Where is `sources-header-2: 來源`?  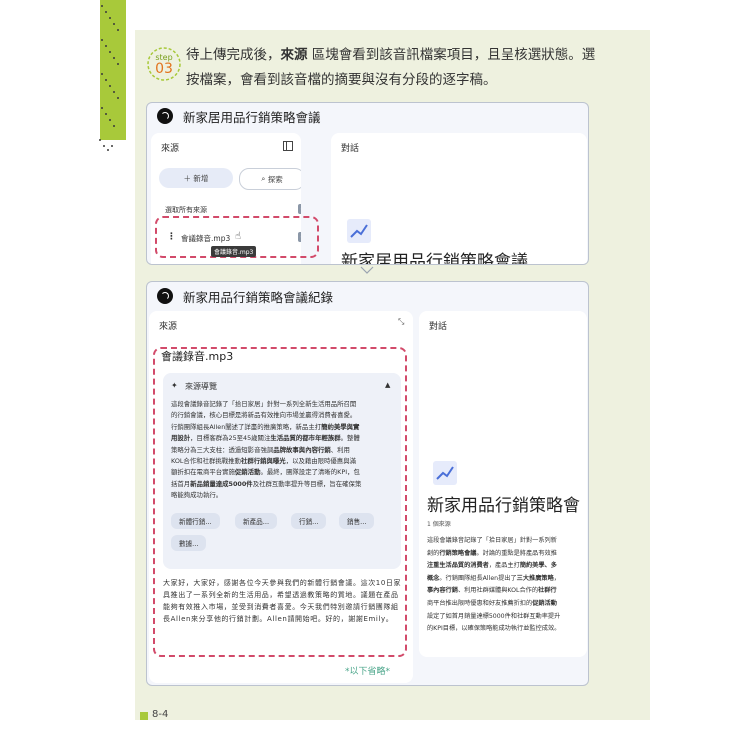 sources-header-2: 來源 is located at coordinates (168, 327).